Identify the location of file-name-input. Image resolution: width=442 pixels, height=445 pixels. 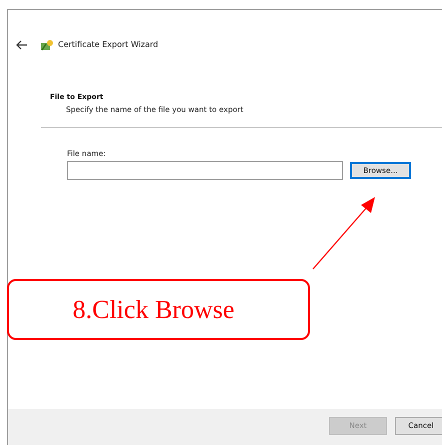
(205, 170).